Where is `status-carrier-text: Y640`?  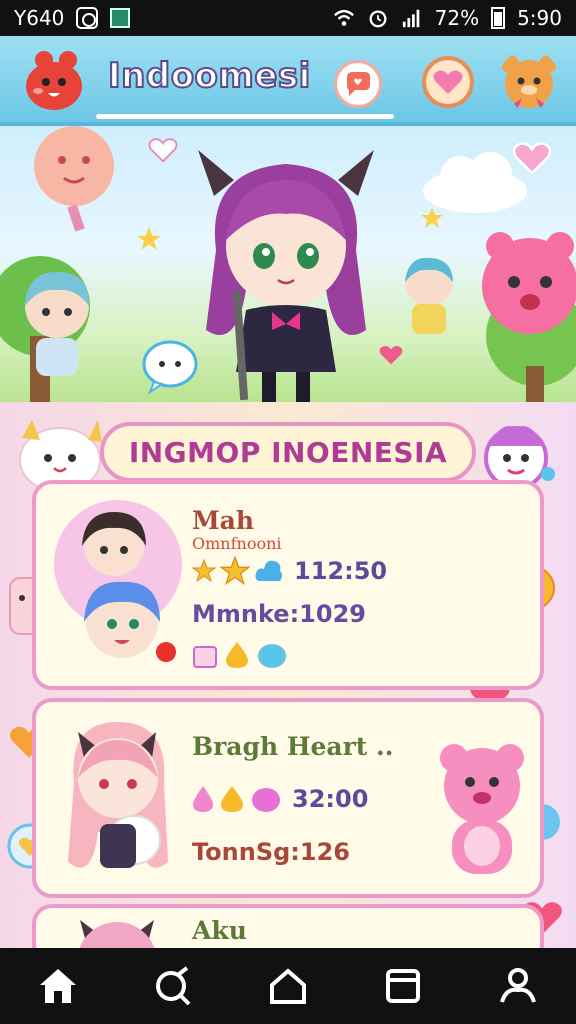
status-carrier-text: Y640 is located at coordinates (39, 18).